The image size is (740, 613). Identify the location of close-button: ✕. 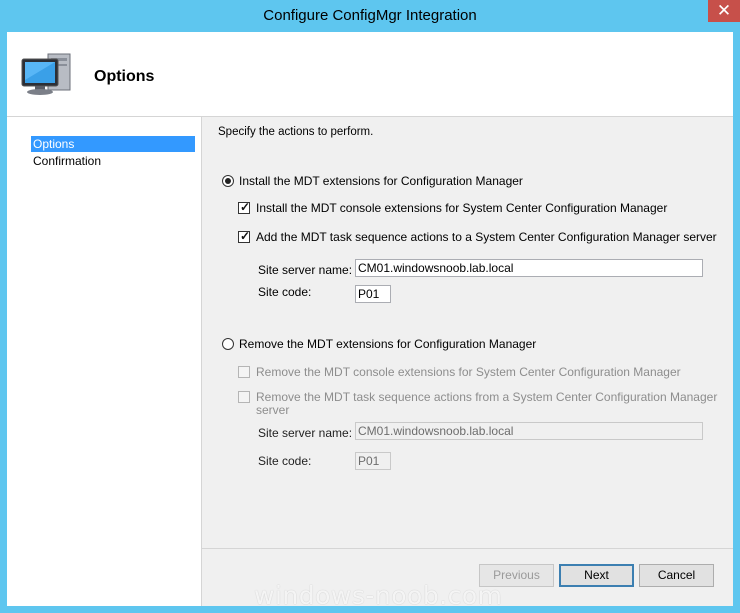
(724, 11).